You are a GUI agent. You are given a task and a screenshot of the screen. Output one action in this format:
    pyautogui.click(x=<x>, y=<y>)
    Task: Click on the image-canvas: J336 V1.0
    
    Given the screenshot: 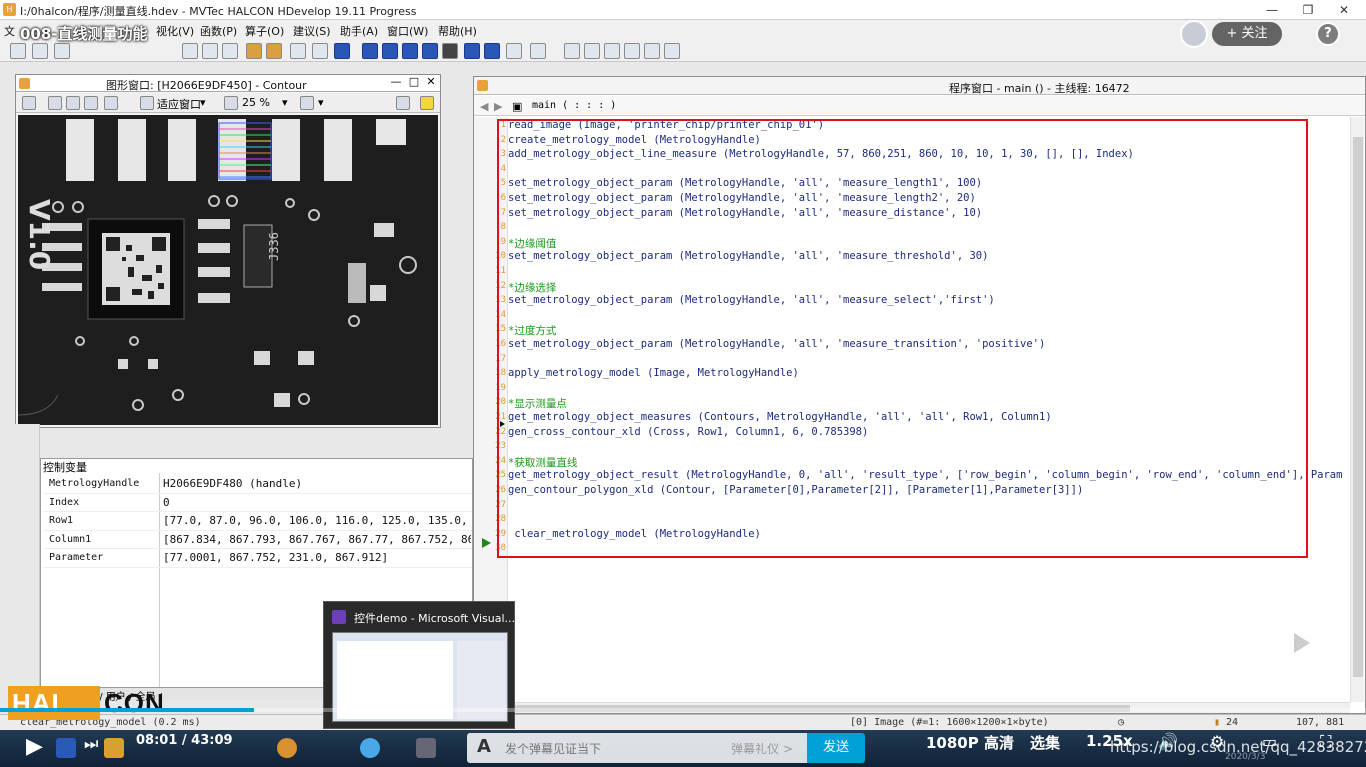 What is the action you would take?
    pyautogui.click(x=228, y=270)
    